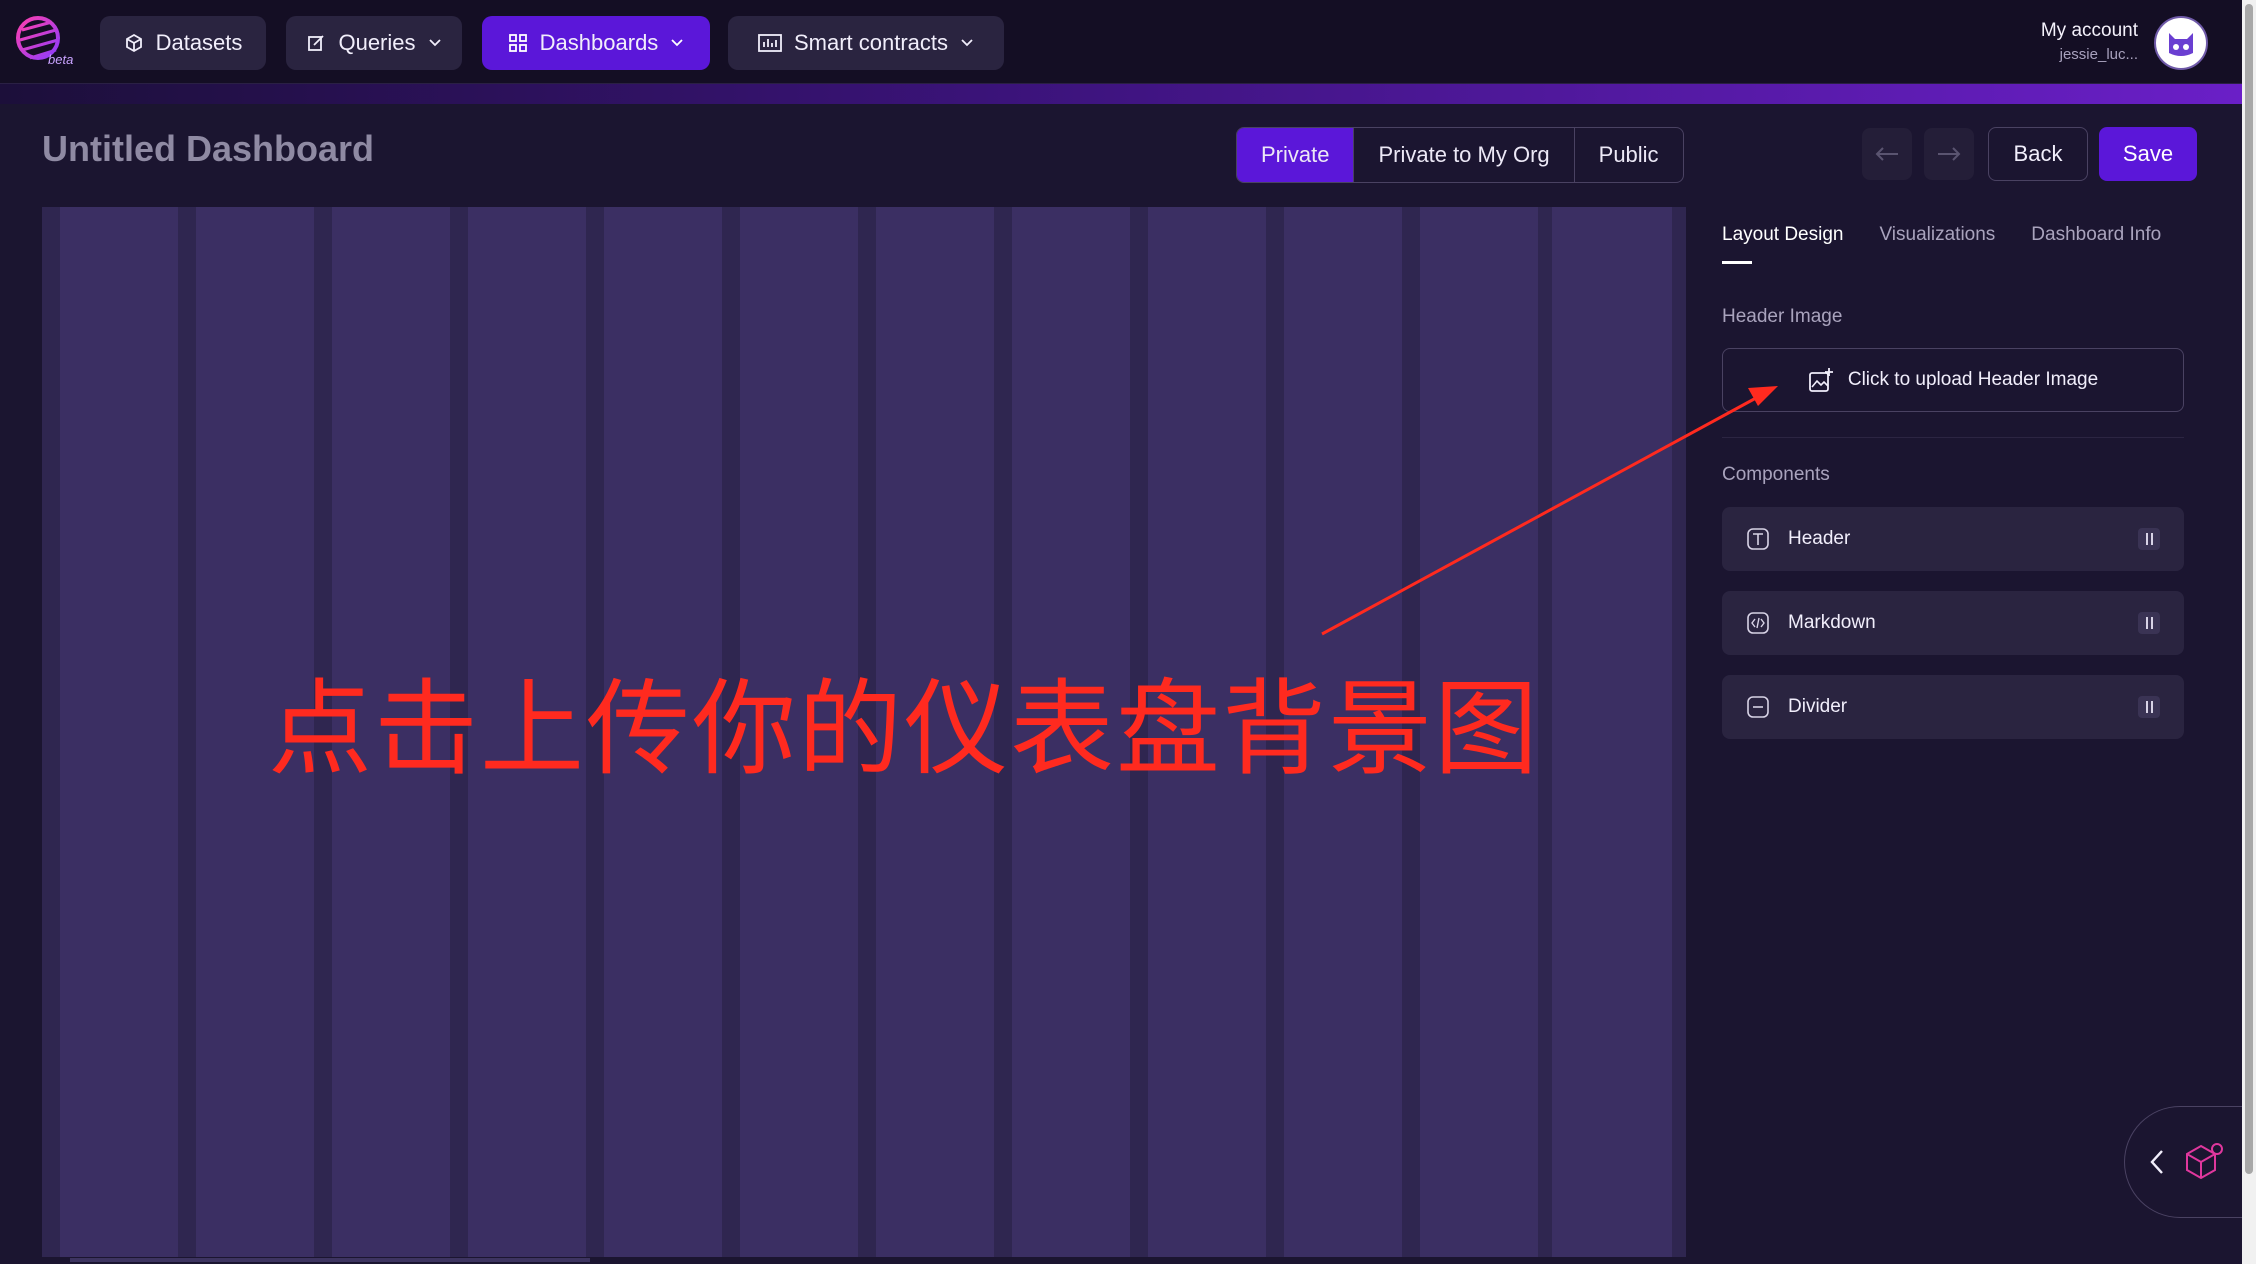 This screenshot has height=1264, width=2256. What do you see at coordinates (1758, 707) in the screenshot?
I see `minus-icon` at bounding box center [1758, 707].